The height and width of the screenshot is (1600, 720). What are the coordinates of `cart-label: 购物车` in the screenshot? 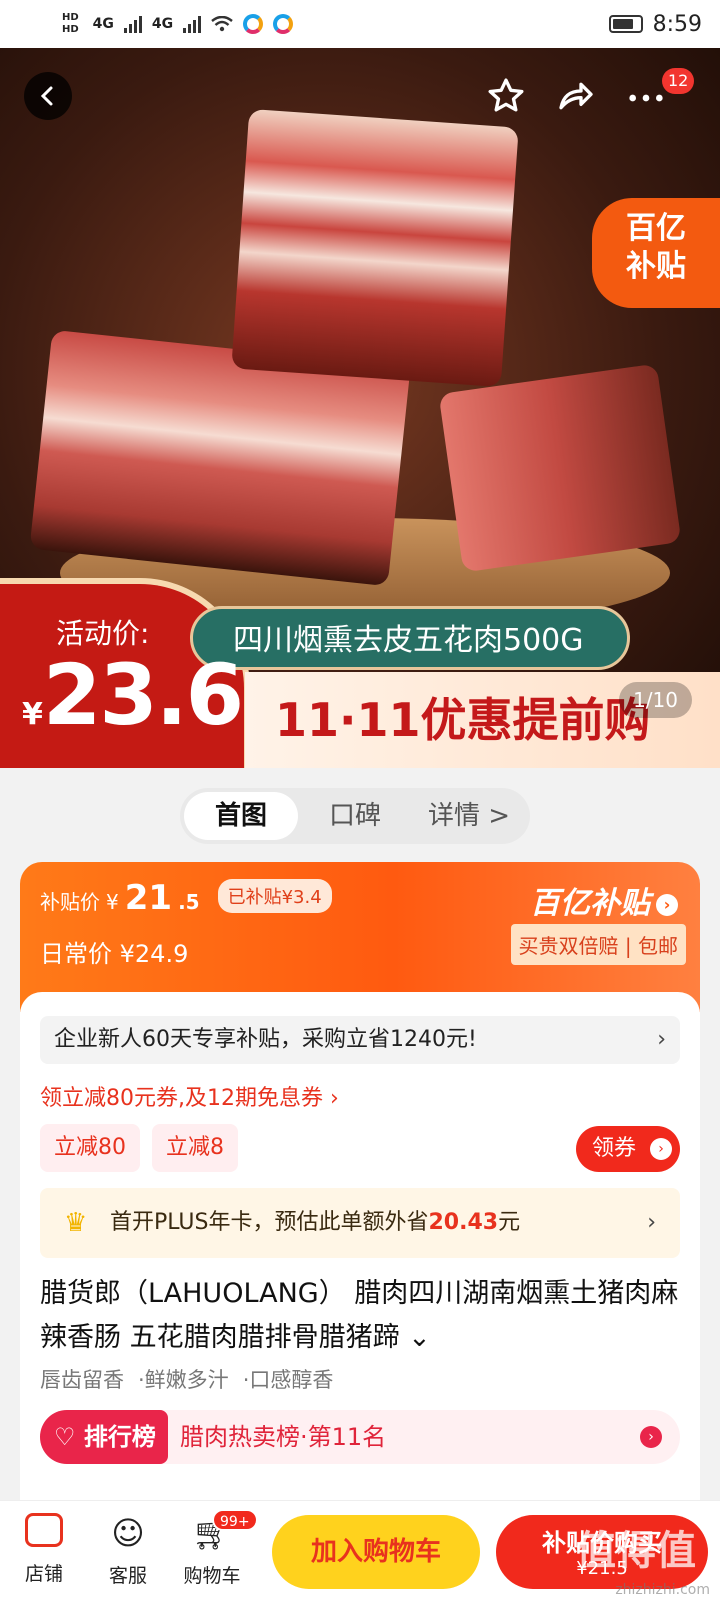 It's located at (212, 1576).